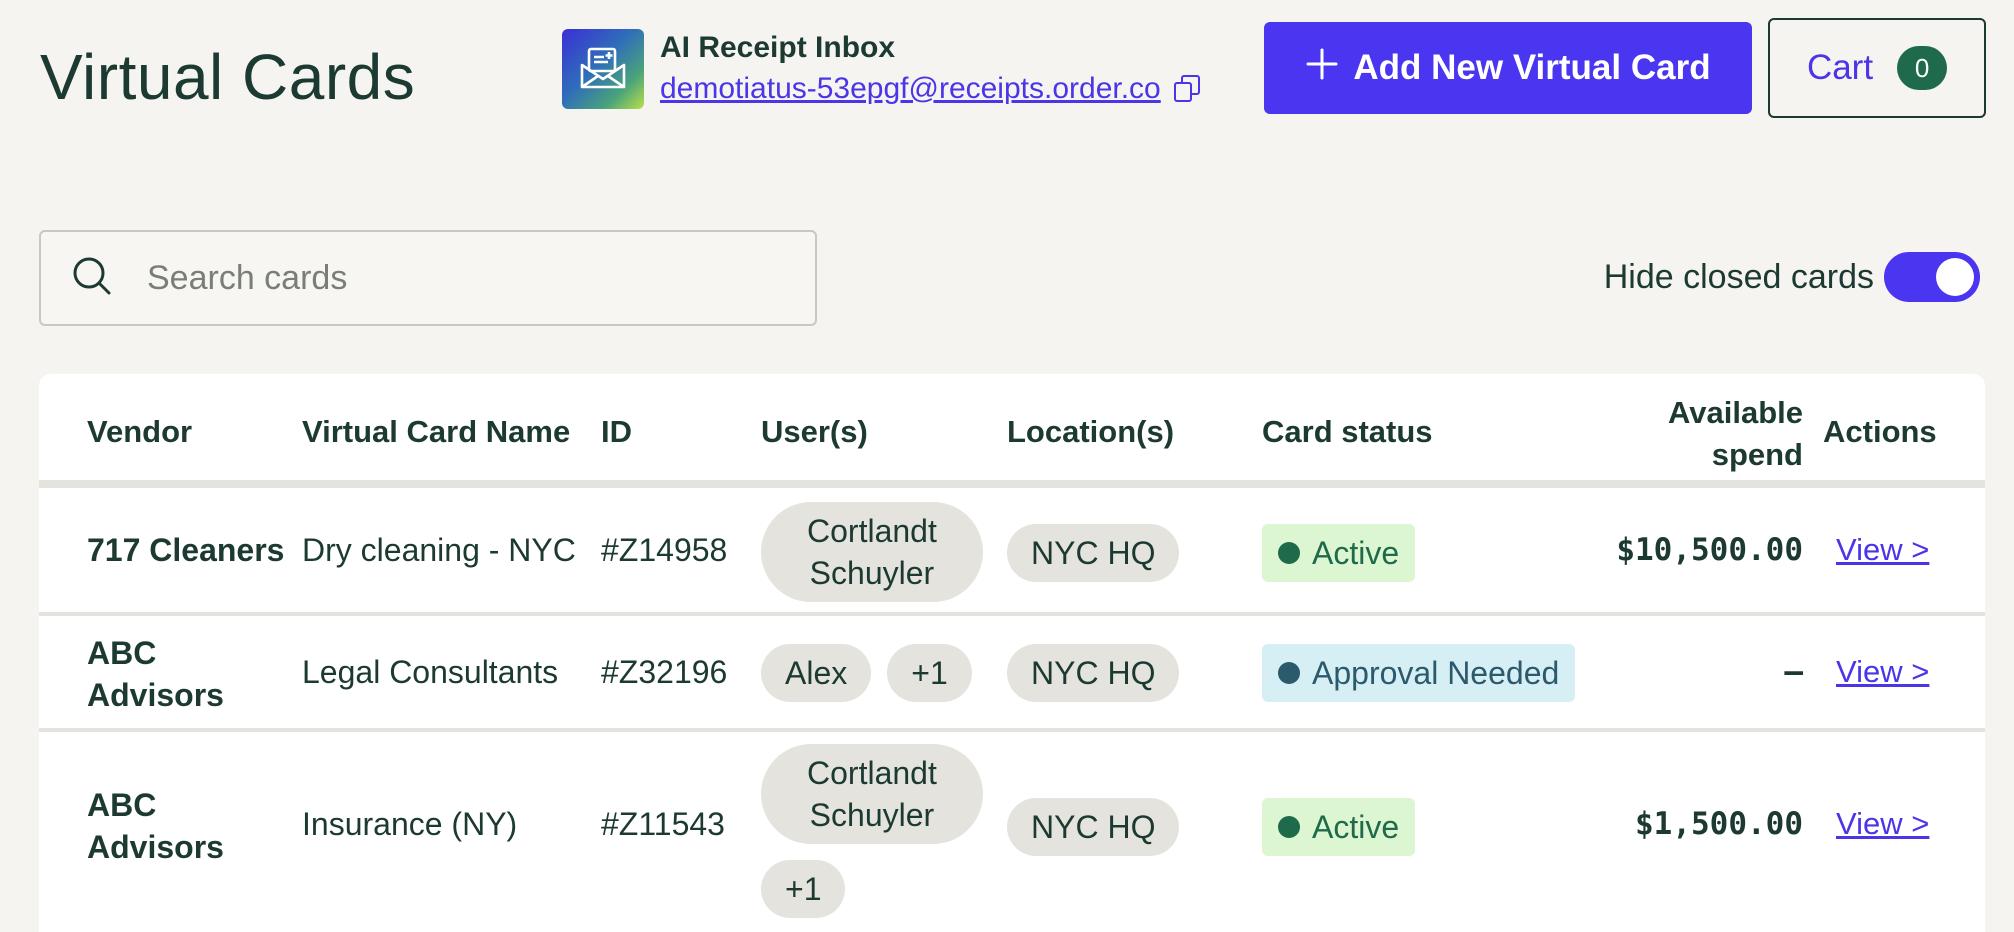 The height and width of the screenshot is (932, 2014). Describe the element at coordinates (1793, 672) in the screenshot. I see `available-spend: –` at that location.